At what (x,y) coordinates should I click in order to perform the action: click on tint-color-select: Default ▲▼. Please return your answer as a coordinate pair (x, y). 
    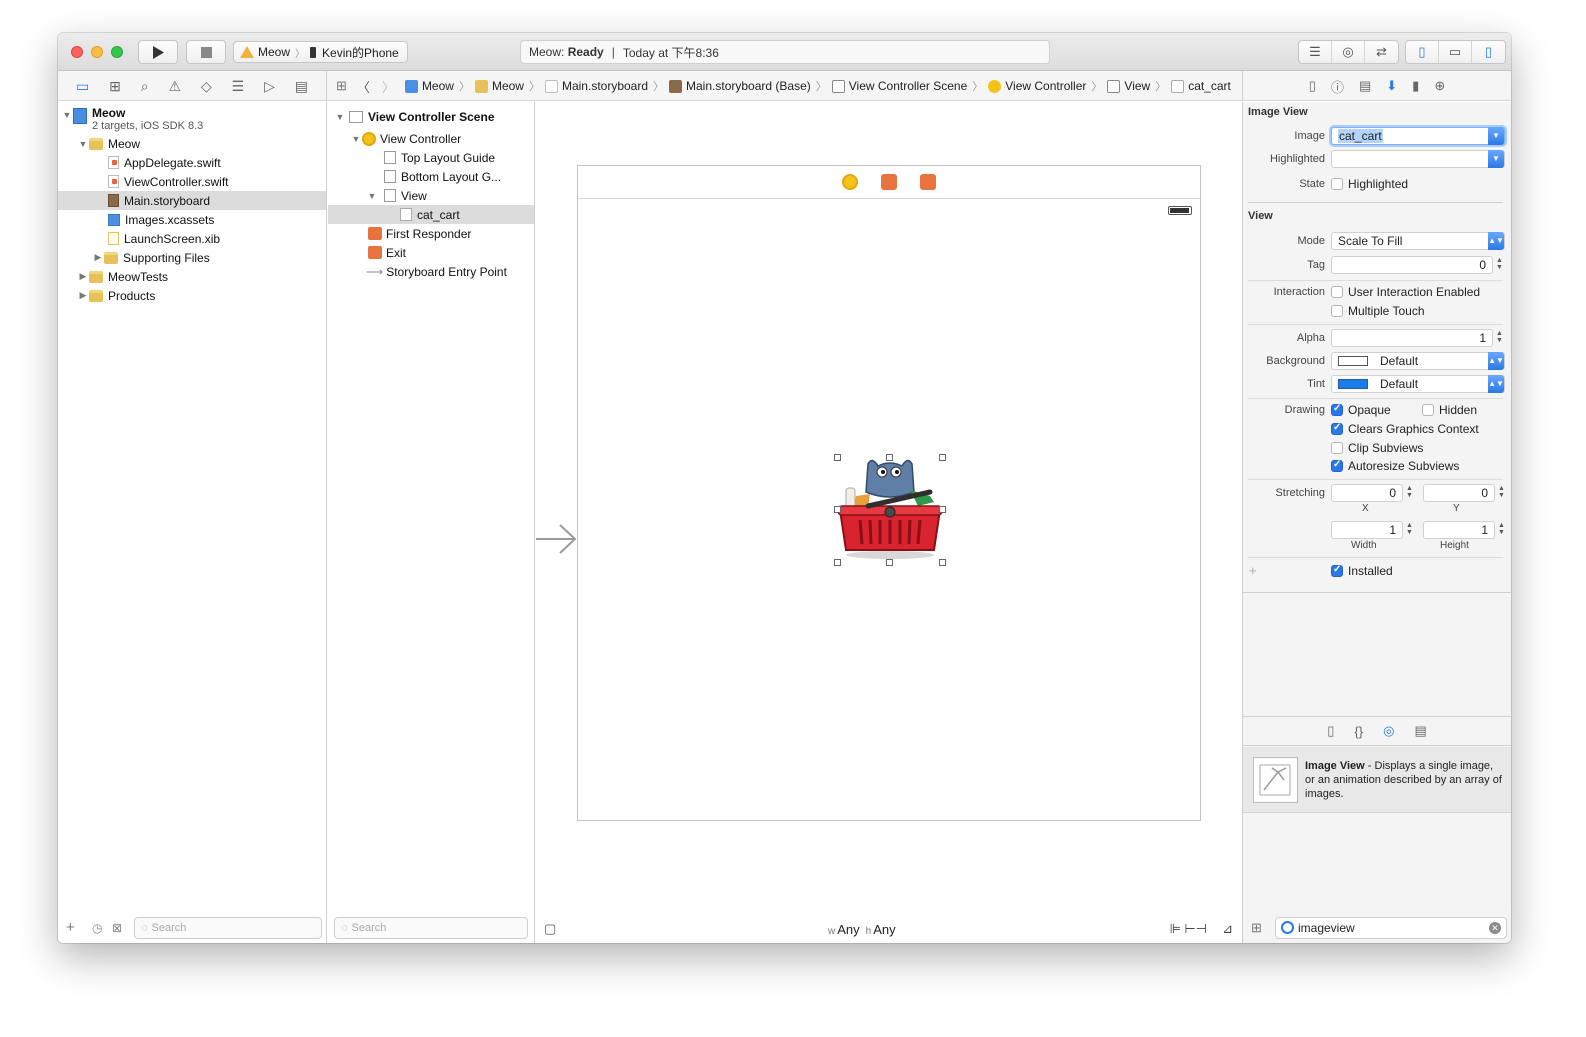
    Looking at the image, I should click on (1418, 384).